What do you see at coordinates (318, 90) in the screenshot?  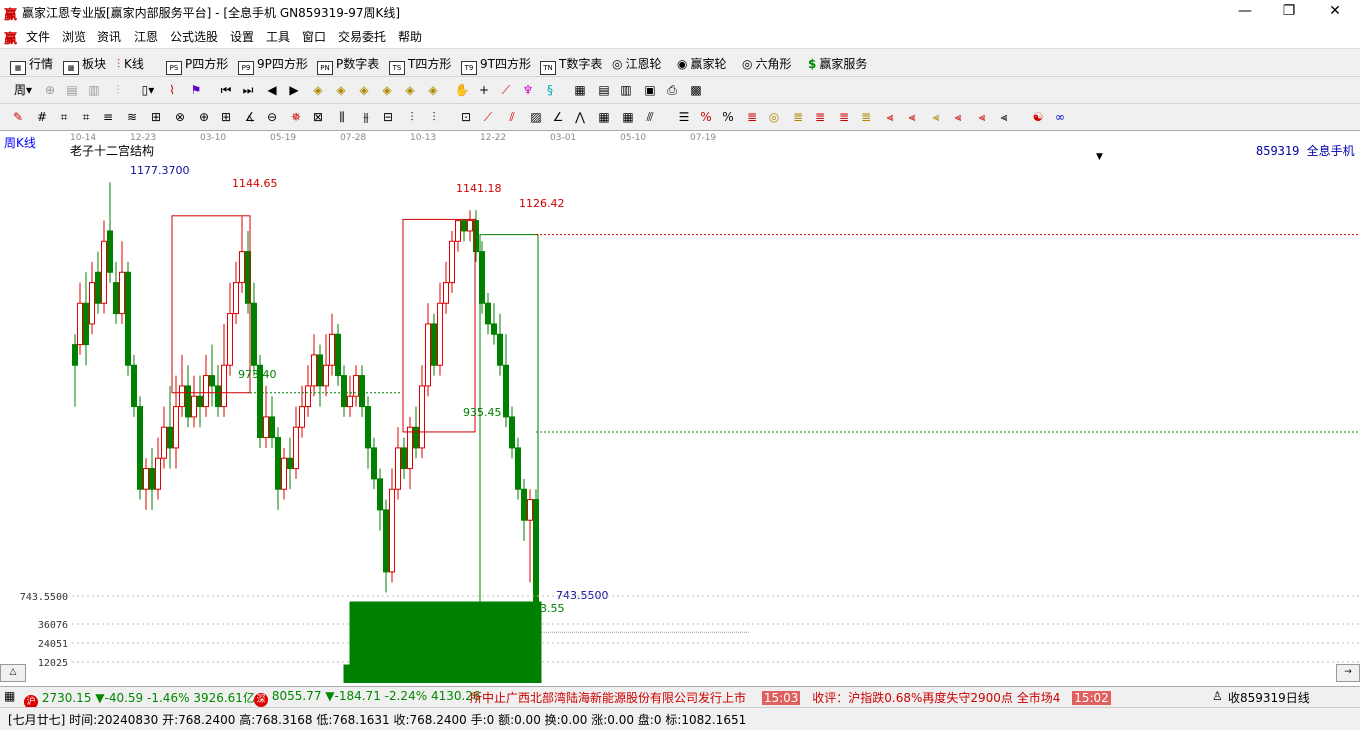 I see `zoom-in-diamond-icon: ◈` at bounding box center [318, 90].